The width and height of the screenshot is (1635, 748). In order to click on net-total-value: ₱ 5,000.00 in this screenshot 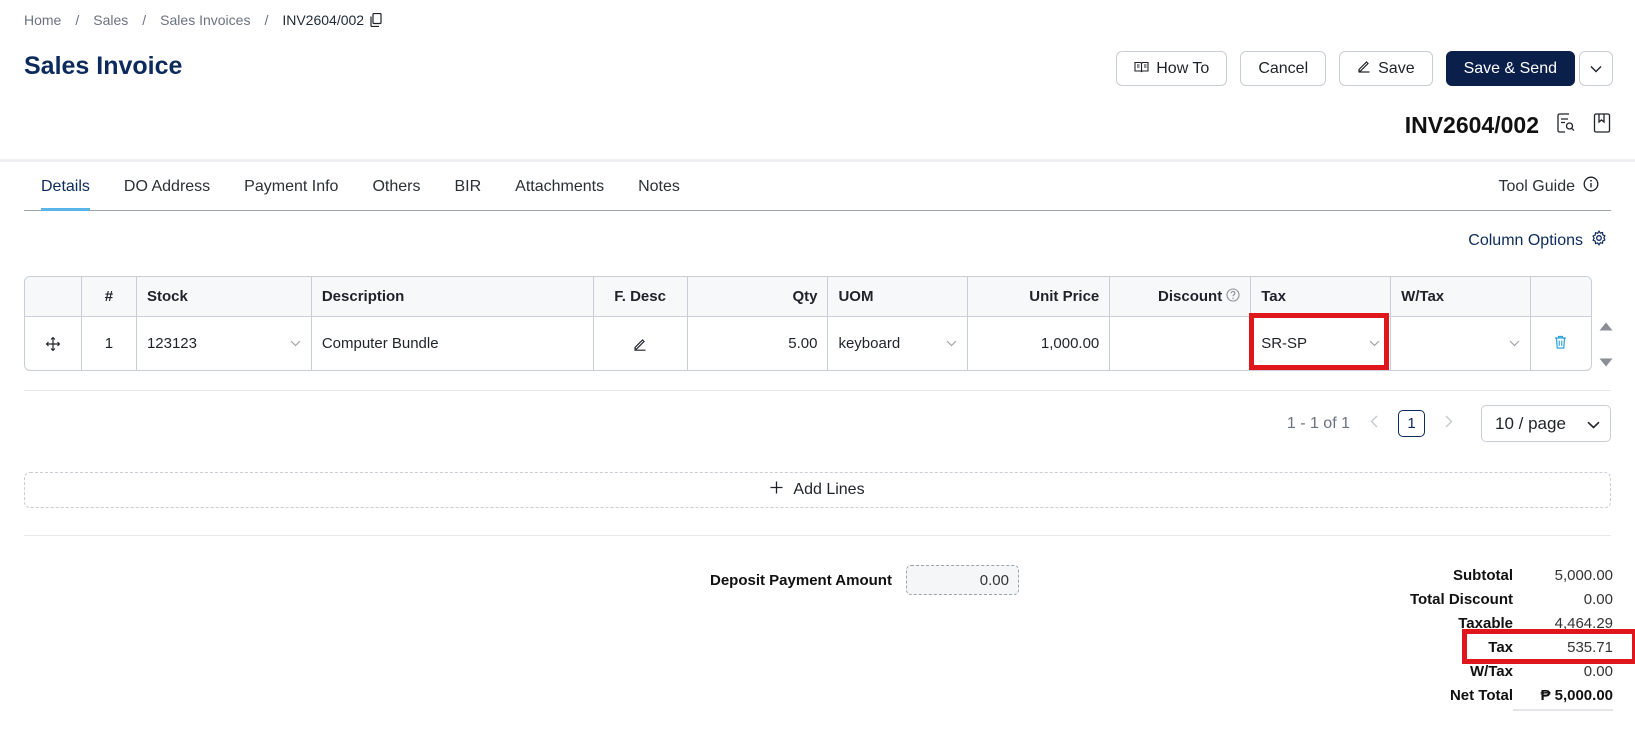, I will do `click(1576, 695)`.